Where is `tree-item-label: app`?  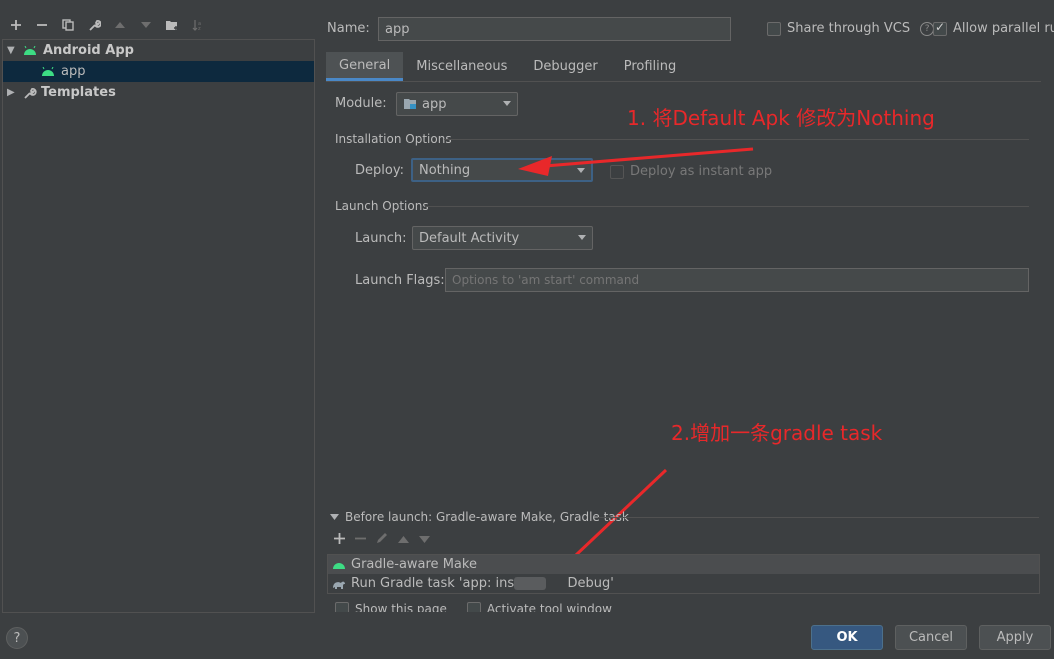
tree-item-label: app is located at coordinates (73, 71).